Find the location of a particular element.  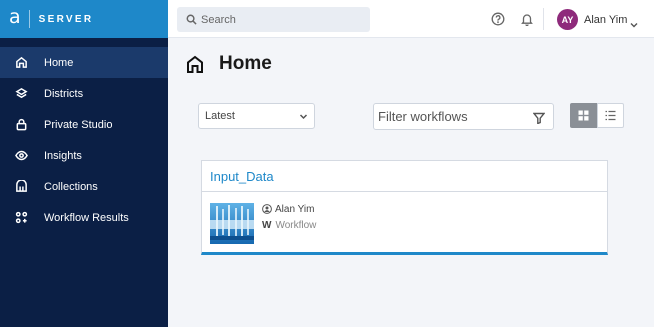

bell-icon is located at coordinates (527, 19).